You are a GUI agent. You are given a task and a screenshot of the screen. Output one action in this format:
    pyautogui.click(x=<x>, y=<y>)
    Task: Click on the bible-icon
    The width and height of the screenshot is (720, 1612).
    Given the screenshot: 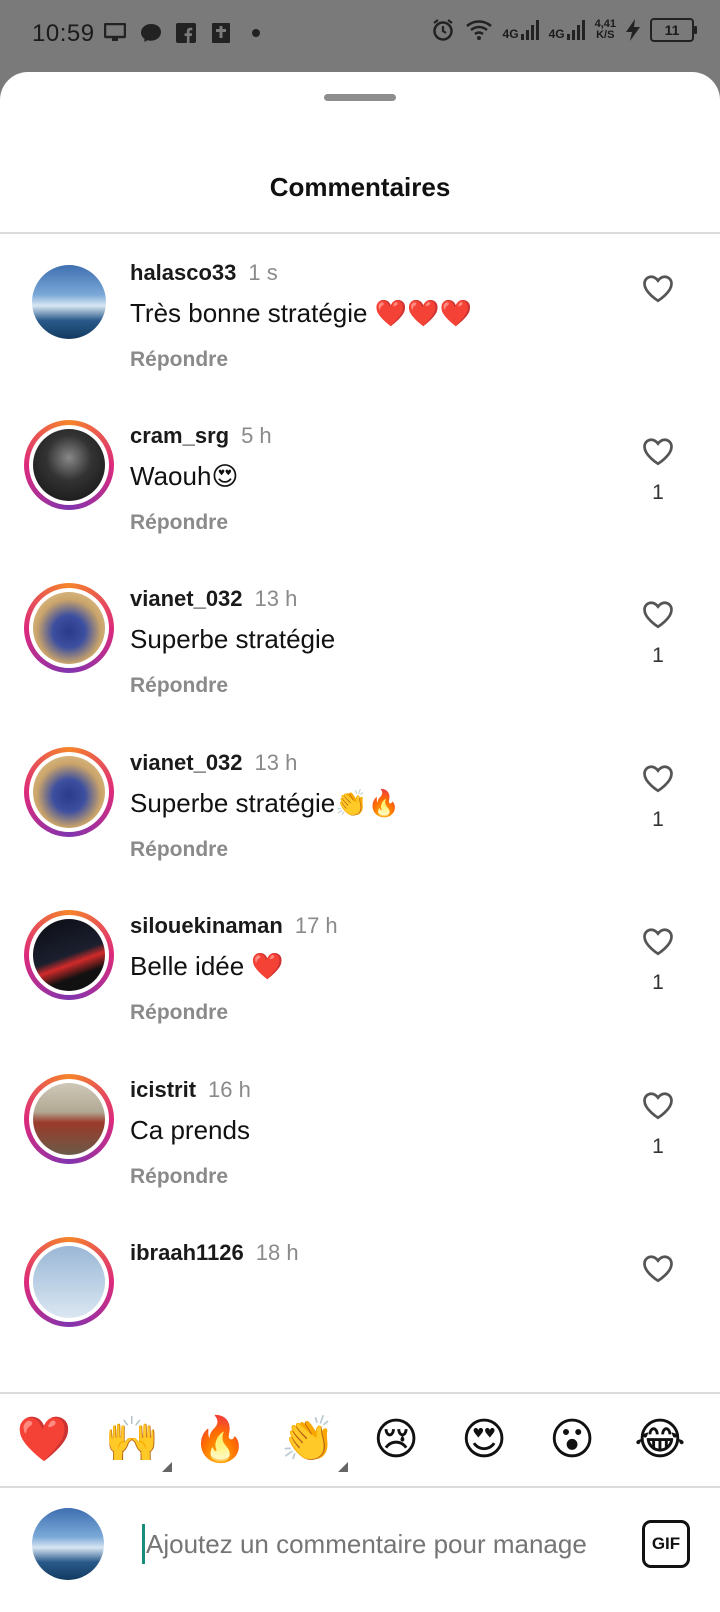 What is the action you would take?
    pyautogui.click(x=221, y=33)
    